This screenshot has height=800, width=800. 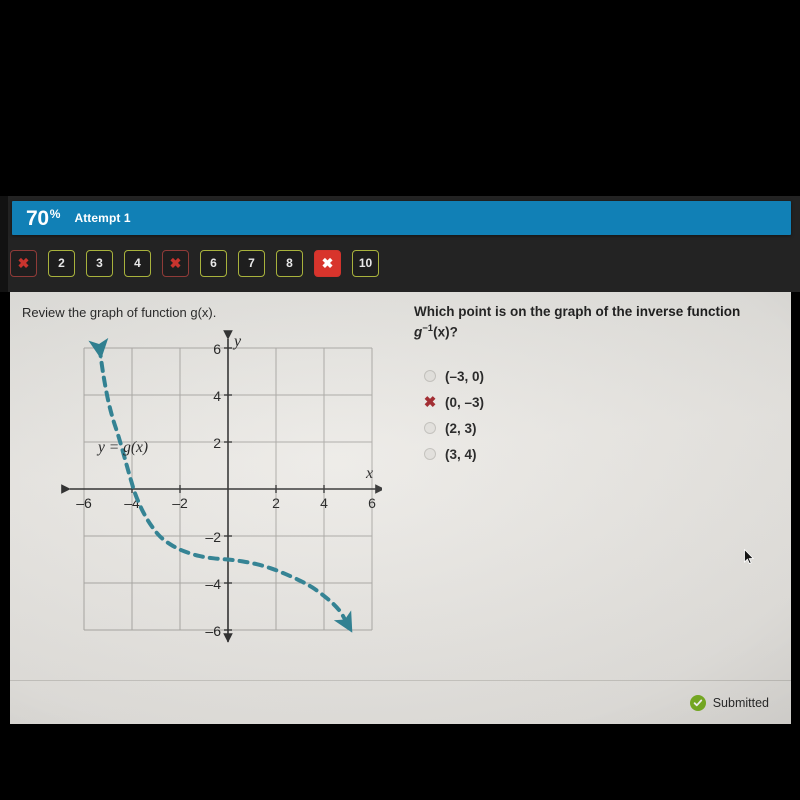 I want to click on gx-curve, so click(x=220, y=485).